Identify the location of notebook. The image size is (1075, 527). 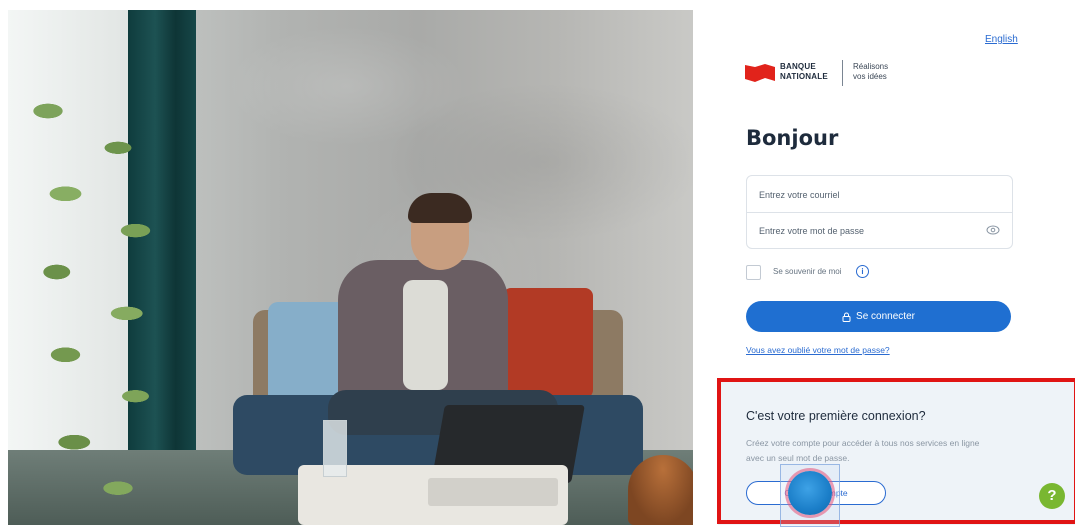
(493, 492).